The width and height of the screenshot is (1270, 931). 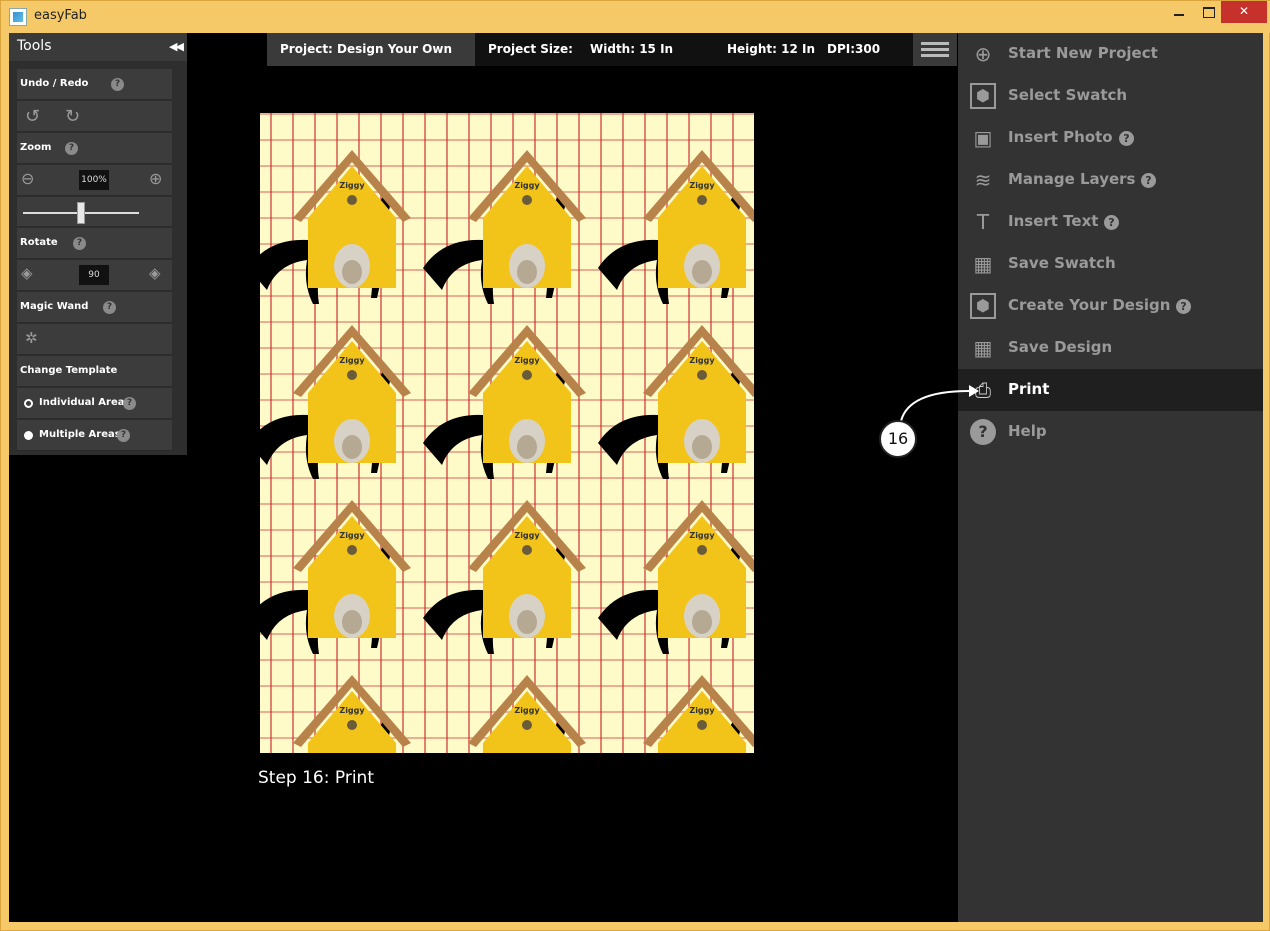 I want to click on menu-item-label: Save Swatch, so click(x=1062, y=263).